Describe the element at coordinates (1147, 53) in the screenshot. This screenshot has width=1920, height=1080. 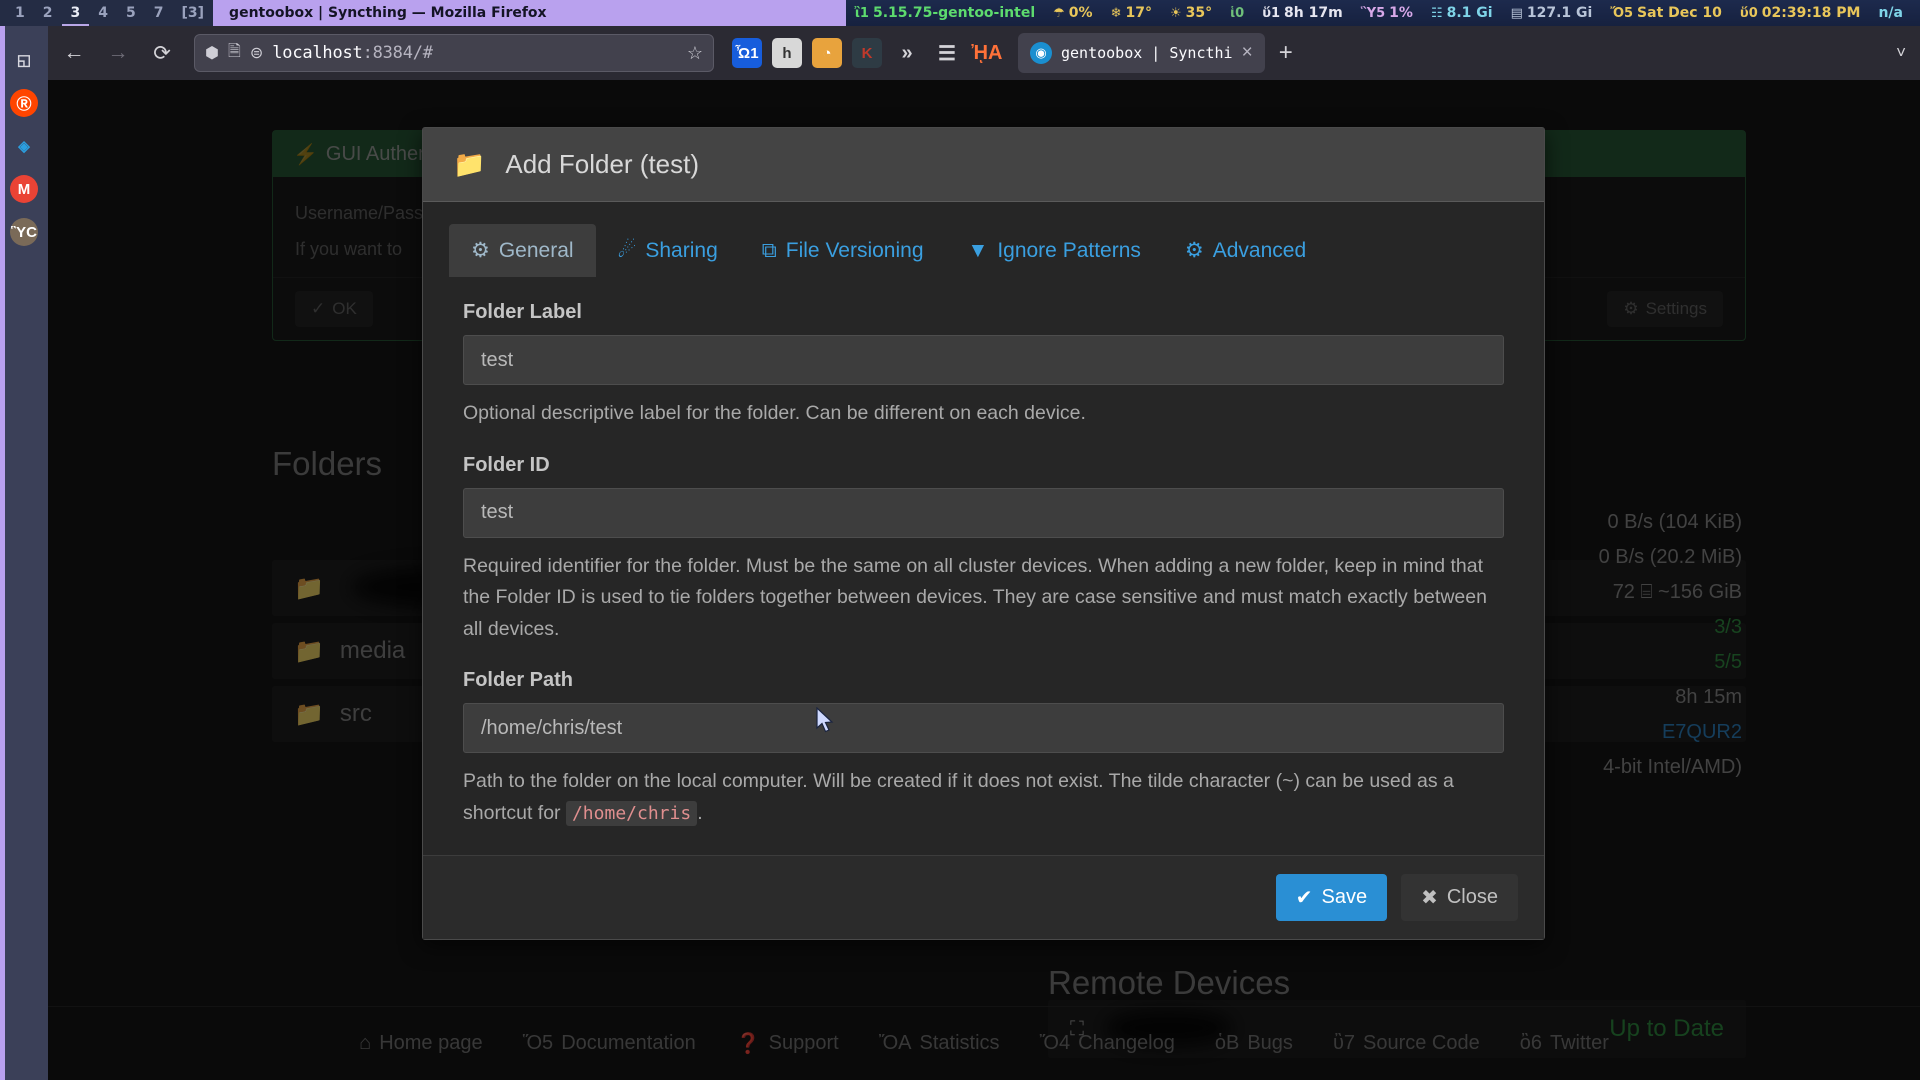
I see `browser-tab-title: gentoobox | Syncthi` at that location.